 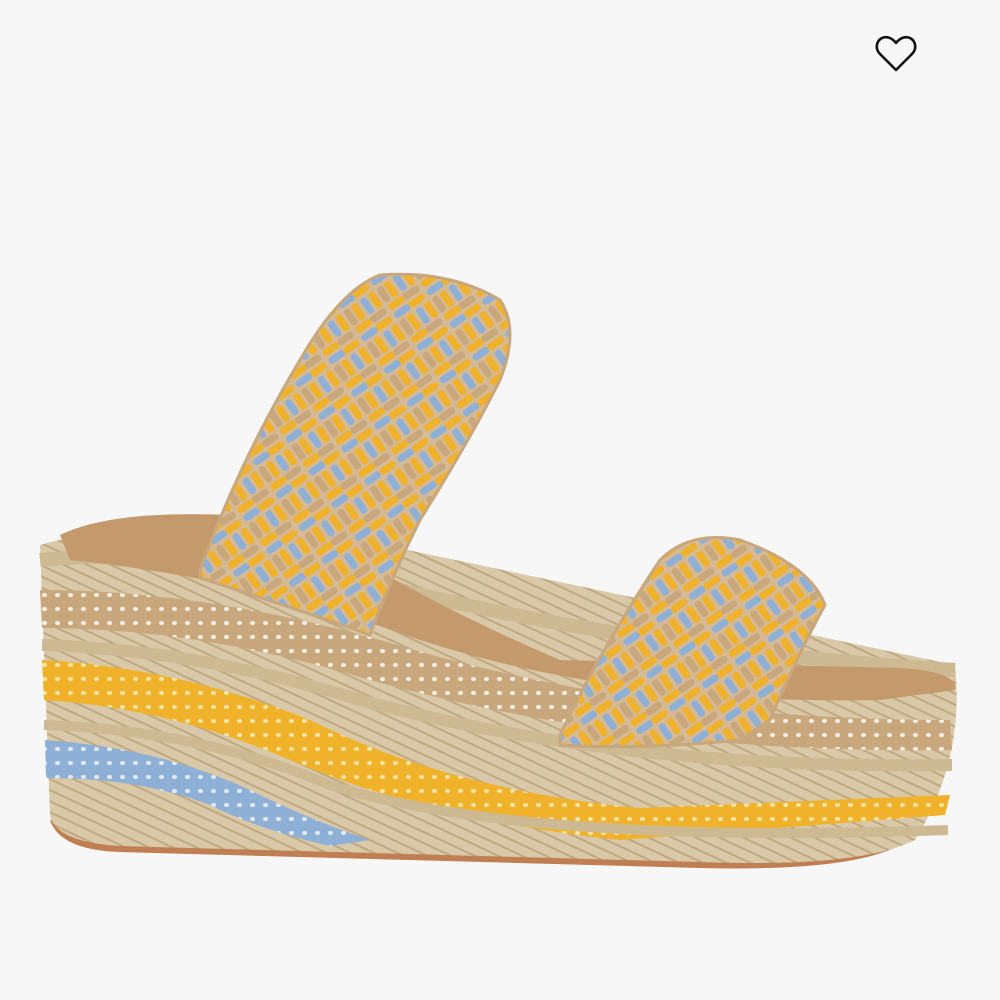 I want to click on wishlist-button, so click(x=896, y=54).